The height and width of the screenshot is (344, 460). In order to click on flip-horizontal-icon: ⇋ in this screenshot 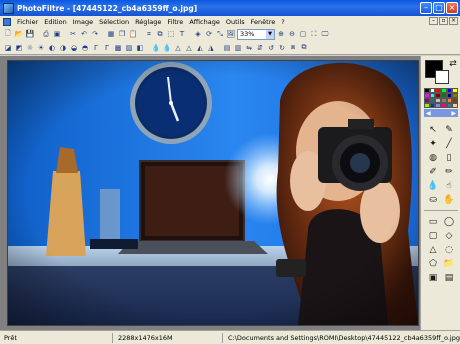, I will do `click(249, 48)`.